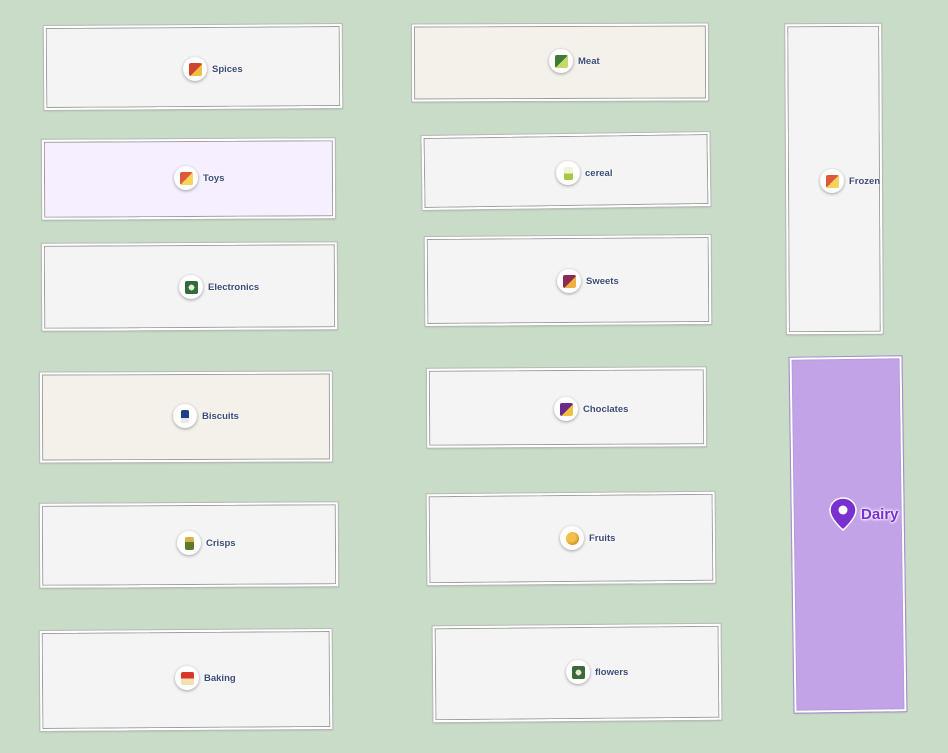 This screenshot has width=948, height=753. I want to click on aisle-label-flowers: flowers, so click(612, 672).